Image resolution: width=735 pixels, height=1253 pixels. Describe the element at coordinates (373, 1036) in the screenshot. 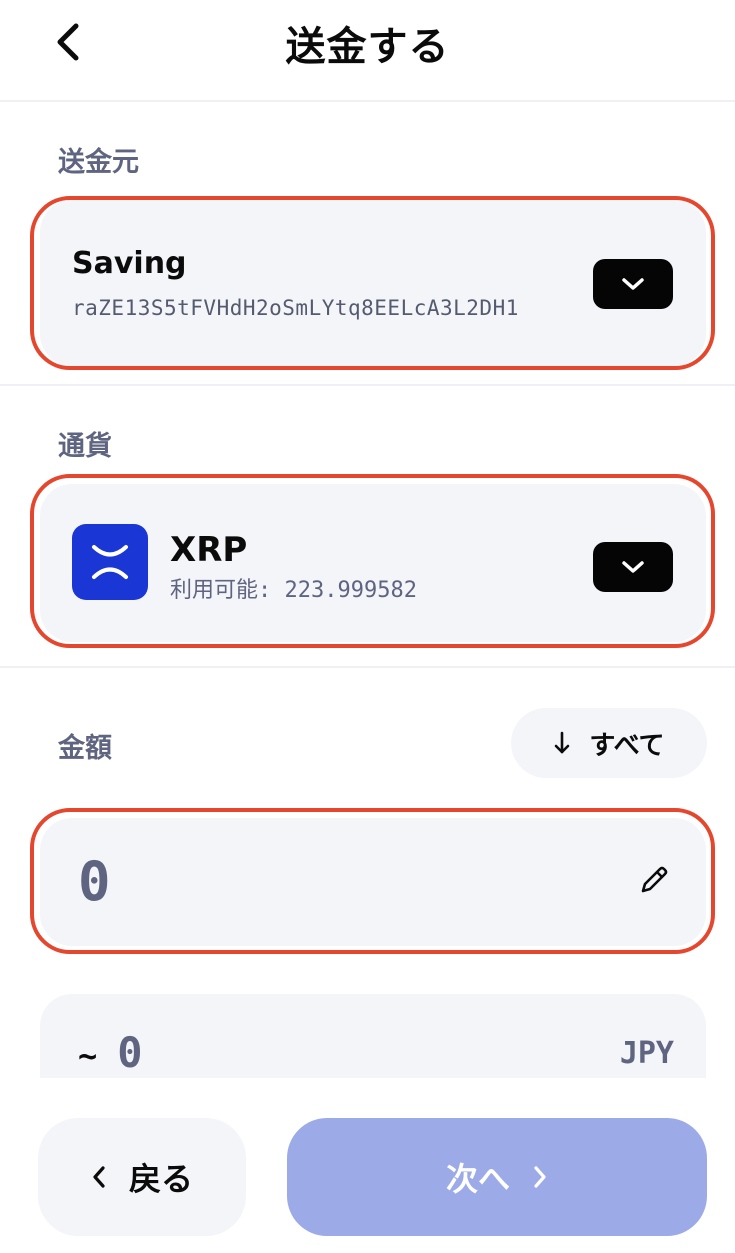

I see `fiat-conversion: ~0 JPY` at that location.